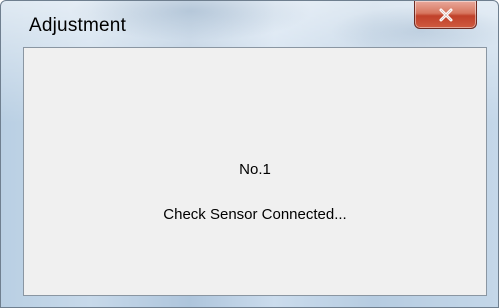 Image resolution: width=499 pixels, height=308 pixels. I want to click on close-button, so click(445, 15).